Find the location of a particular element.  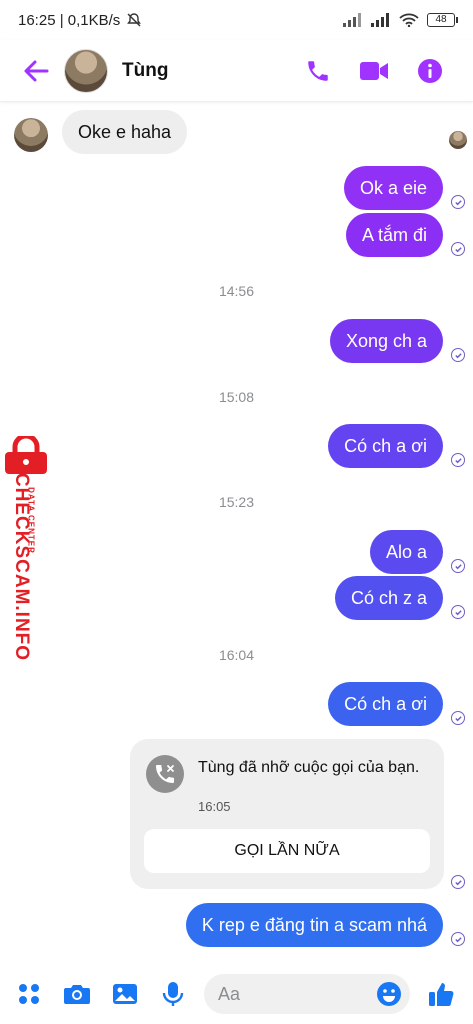

camera-button is located at coordinates (77, 994).